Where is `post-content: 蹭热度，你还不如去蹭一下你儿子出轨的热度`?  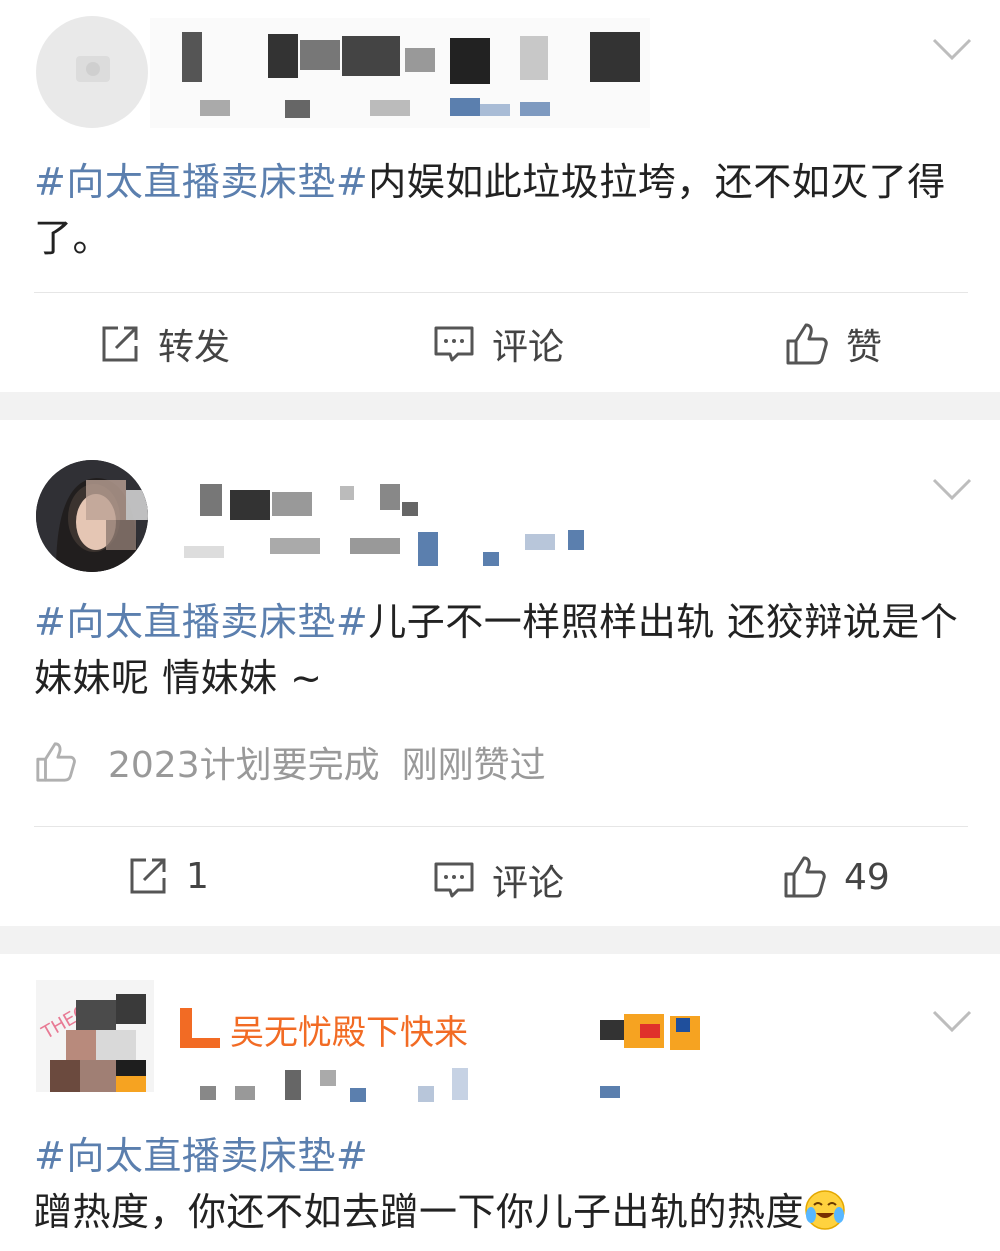 post-content: 蹭热度，你还不如去蹭一下你儿子出轨的热度 is located at coordinates (419, 1212).